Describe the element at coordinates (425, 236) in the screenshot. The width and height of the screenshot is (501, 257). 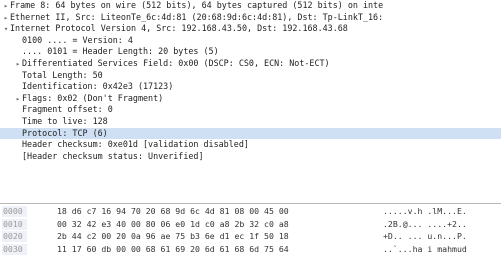
I see `hex-ascii: +D.. ... u.n...P.` at that location.